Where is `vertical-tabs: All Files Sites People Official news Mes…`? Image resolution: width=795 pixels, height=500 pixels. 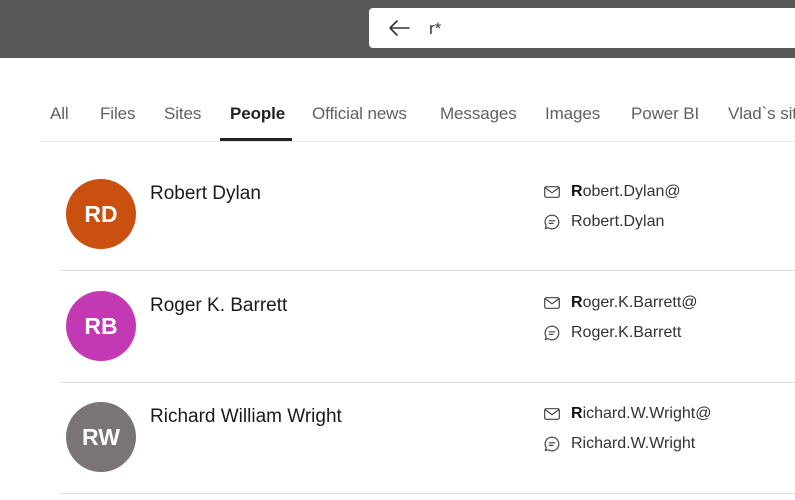 vertical-tabs: All Files Sites People Official news Mes… is located at coordinates (417, 118).